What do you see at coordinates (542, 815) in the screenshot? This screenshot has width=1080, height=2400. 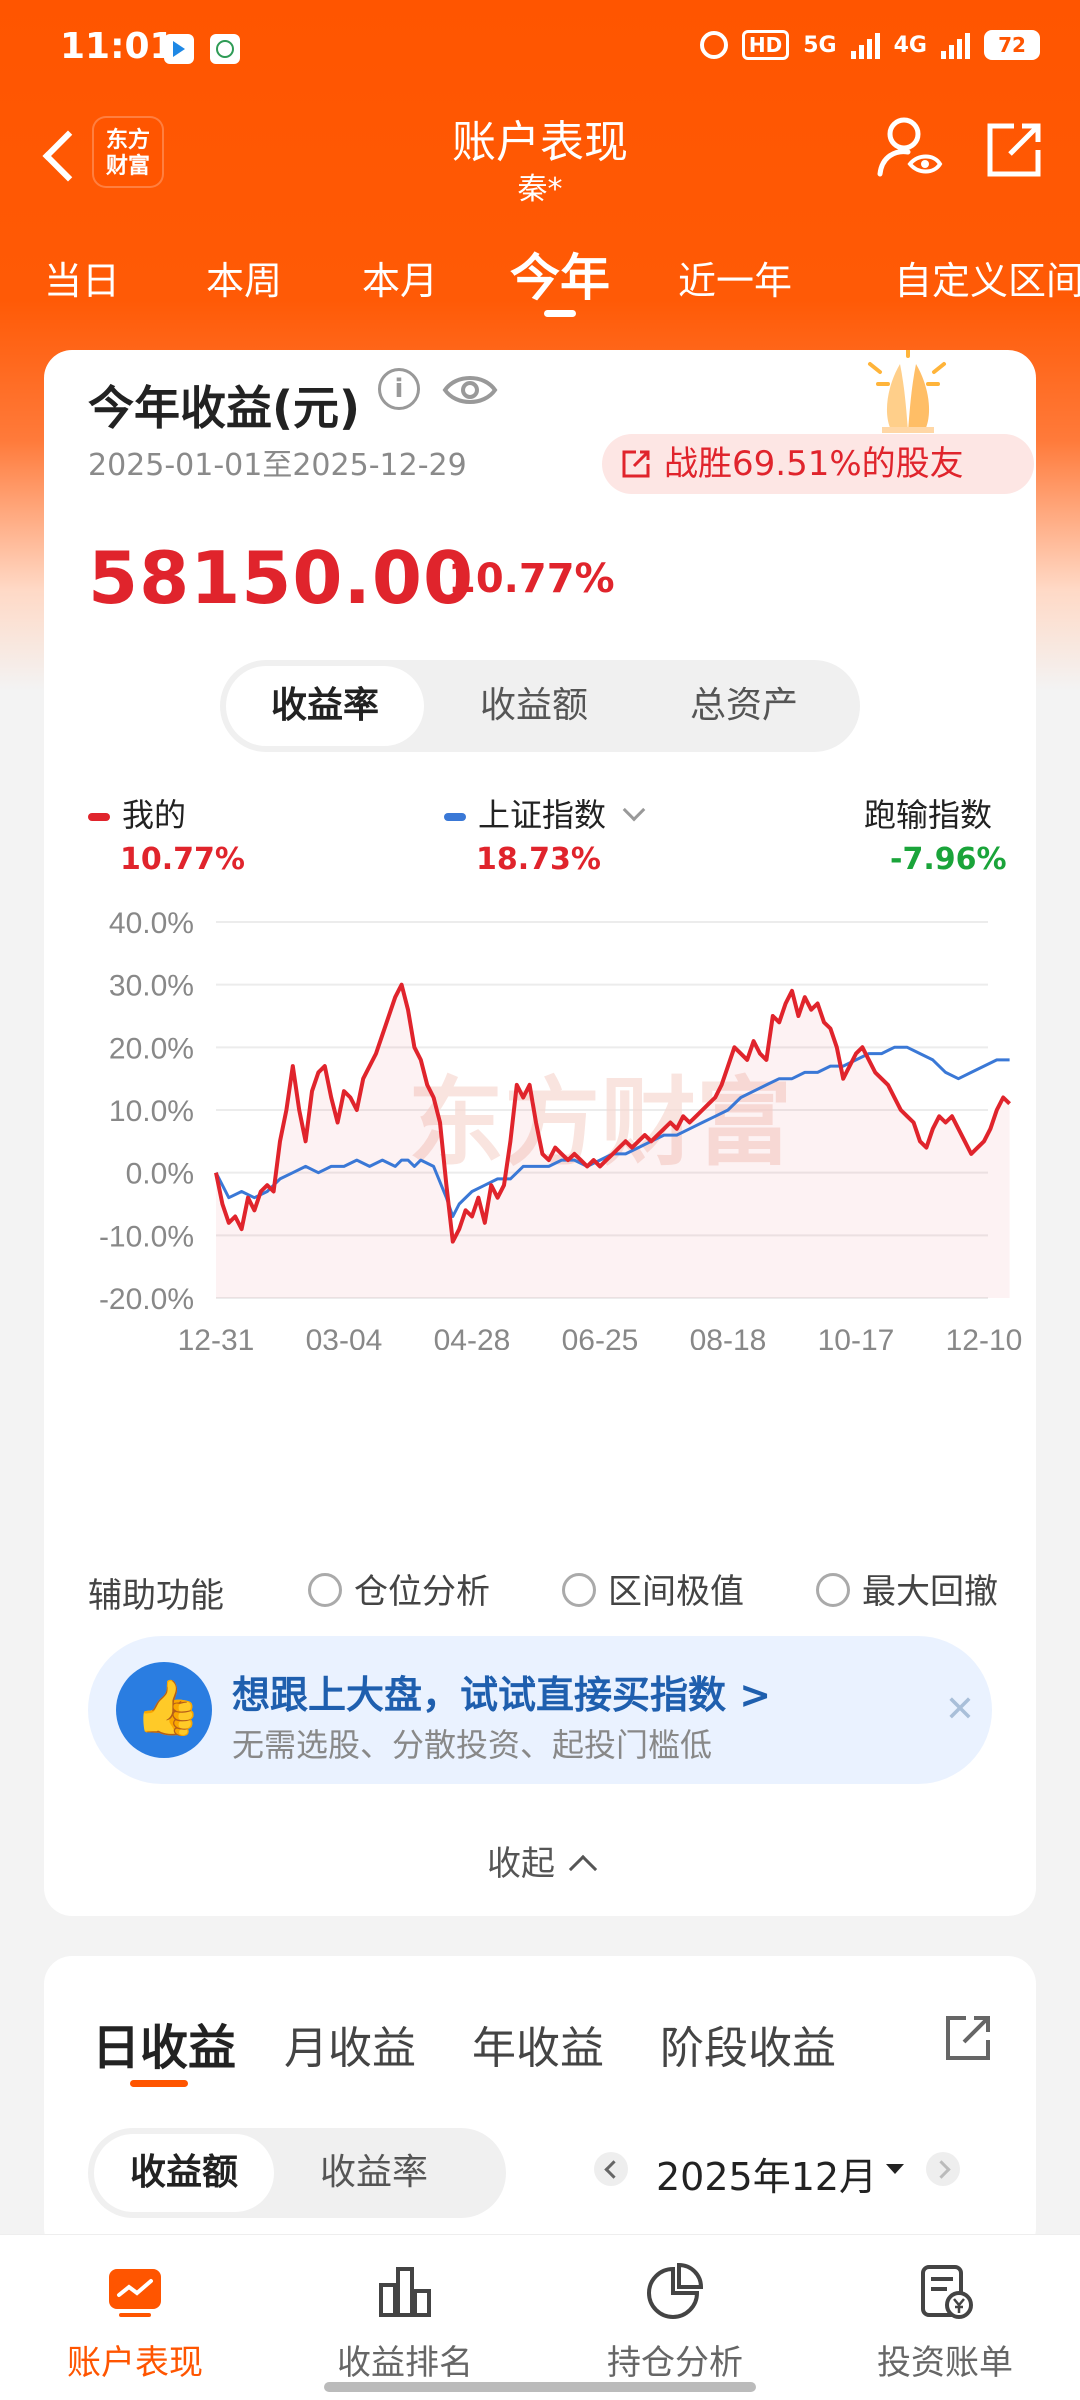 I see `legend-index-label: 上证指数` at bounding box center [542, 815].